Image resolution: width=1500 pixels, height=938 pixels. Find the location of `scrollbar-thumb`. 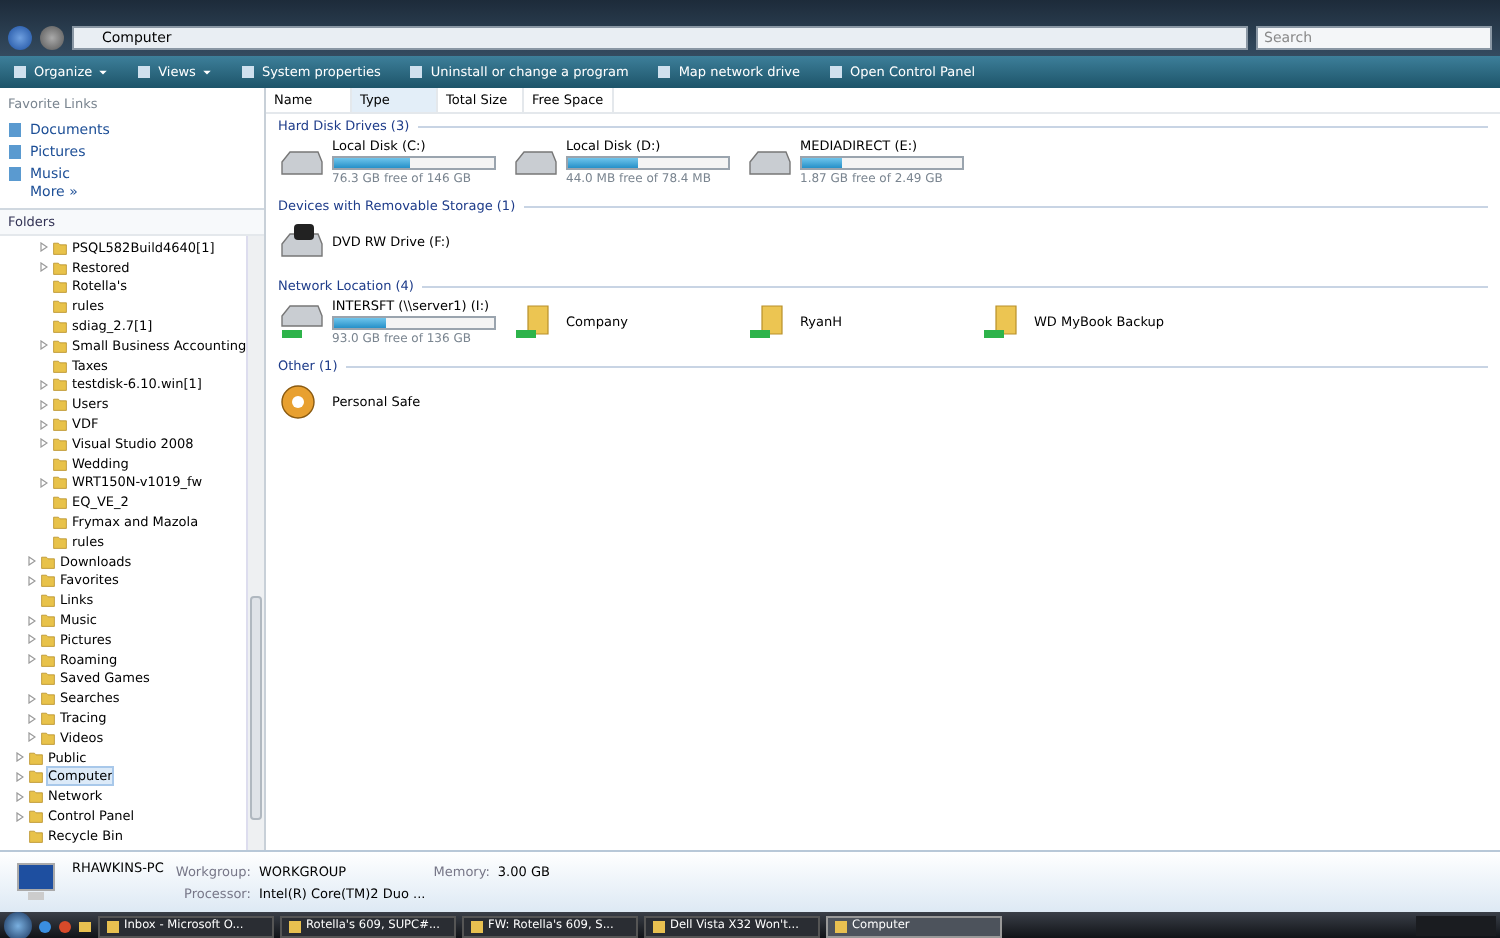

scrollbar-thumb is located at coordinates (256, 708).